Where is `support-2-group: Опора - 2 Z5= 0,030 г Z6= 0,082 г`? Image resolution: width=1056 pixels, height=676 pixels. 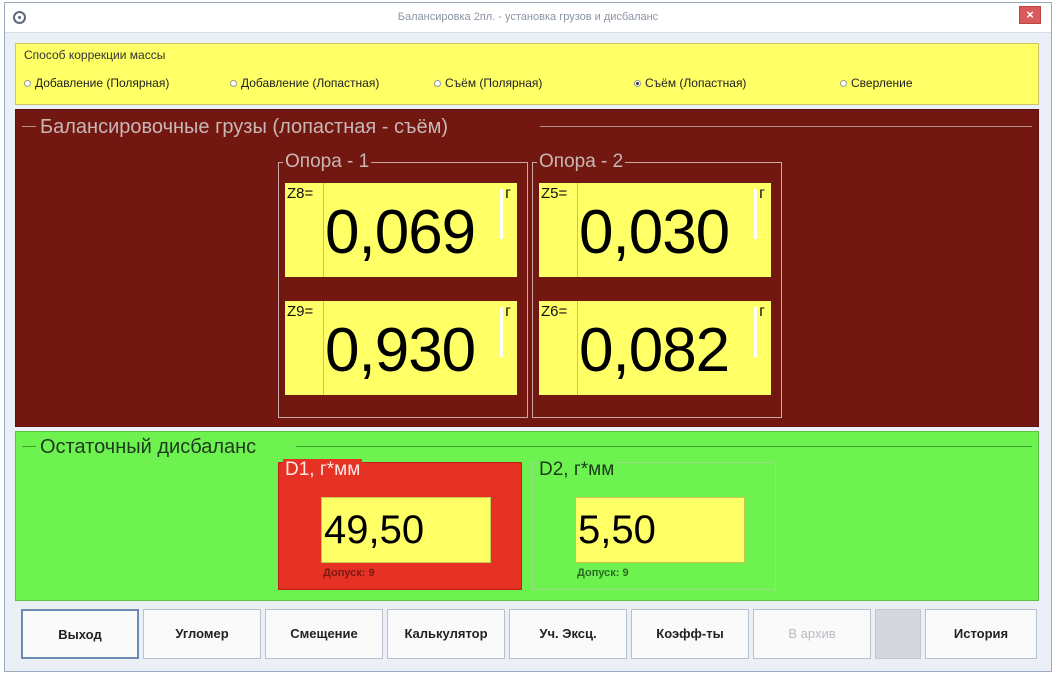 support-2-group: Опора - 2 Z5= 0,030 г Z6= 0,082 г is located at coordinates (657, 284).